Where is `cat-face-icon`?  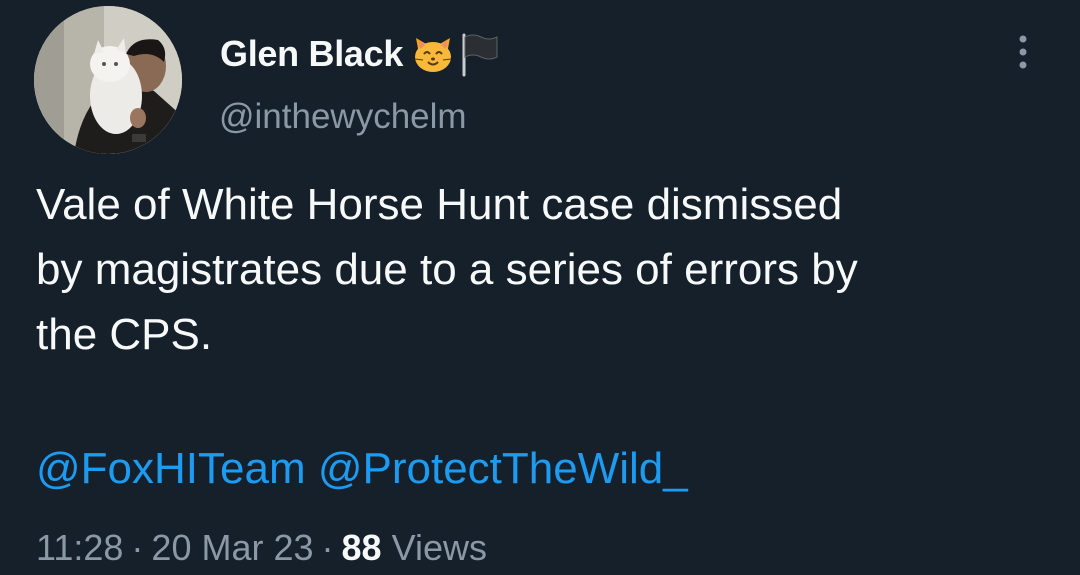 cat-face-icon is located at coordinates (433, 54).